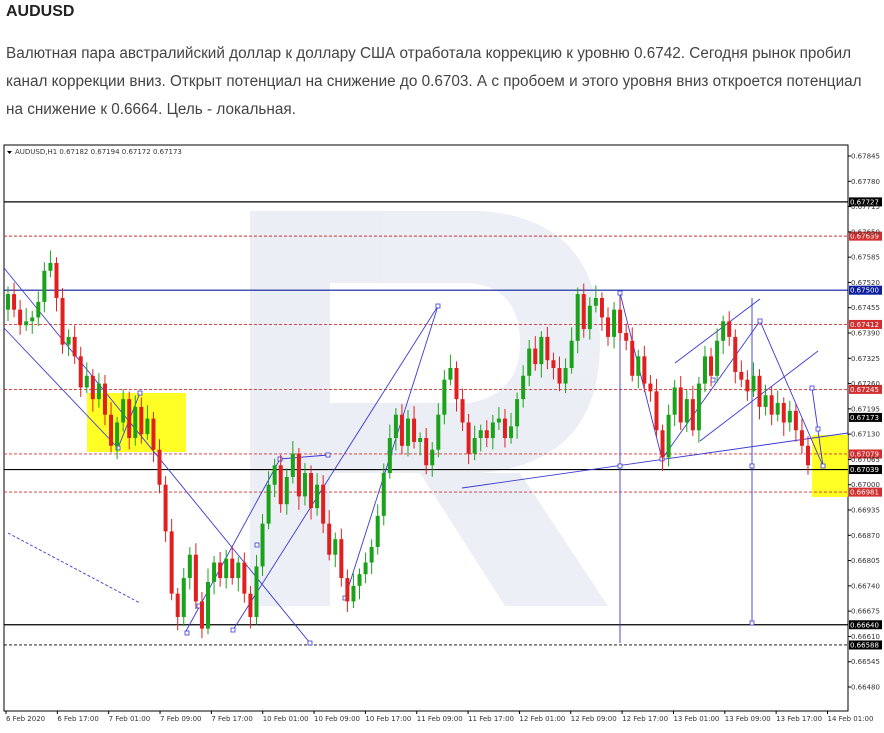 The image size is (884, 733). Describe the element at coordinates (337, 719) in the screenshot. I see `x-tick-label: 10 Feb 09:00` at that location.